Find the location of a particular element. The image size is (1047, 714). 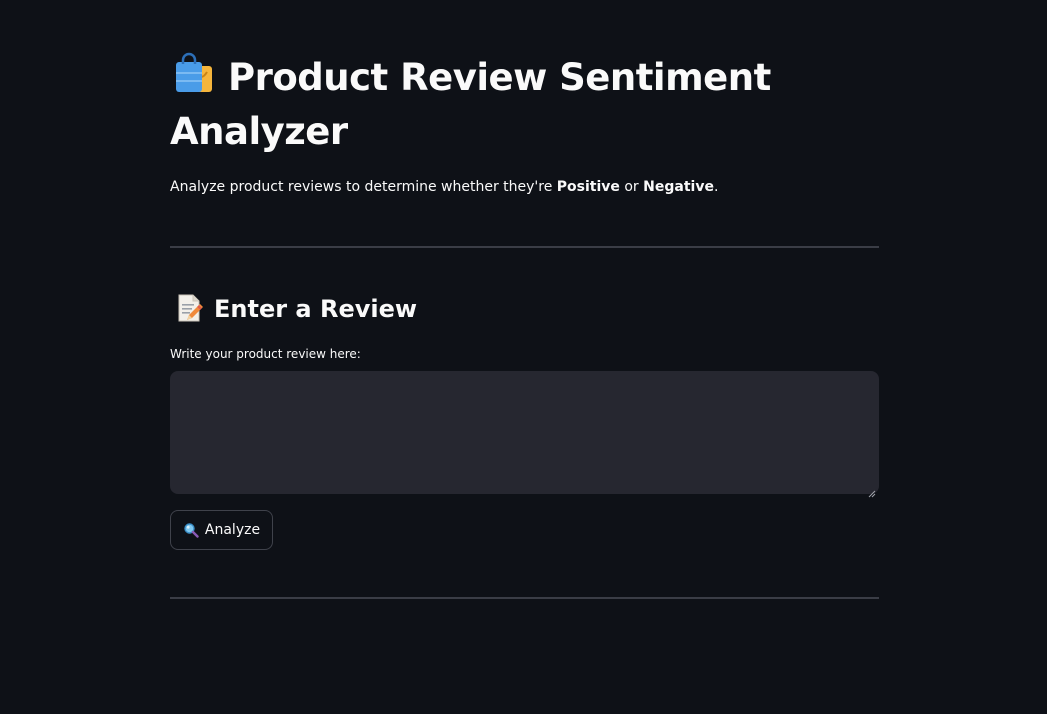

divider-top is located at coordinates (524, 247).